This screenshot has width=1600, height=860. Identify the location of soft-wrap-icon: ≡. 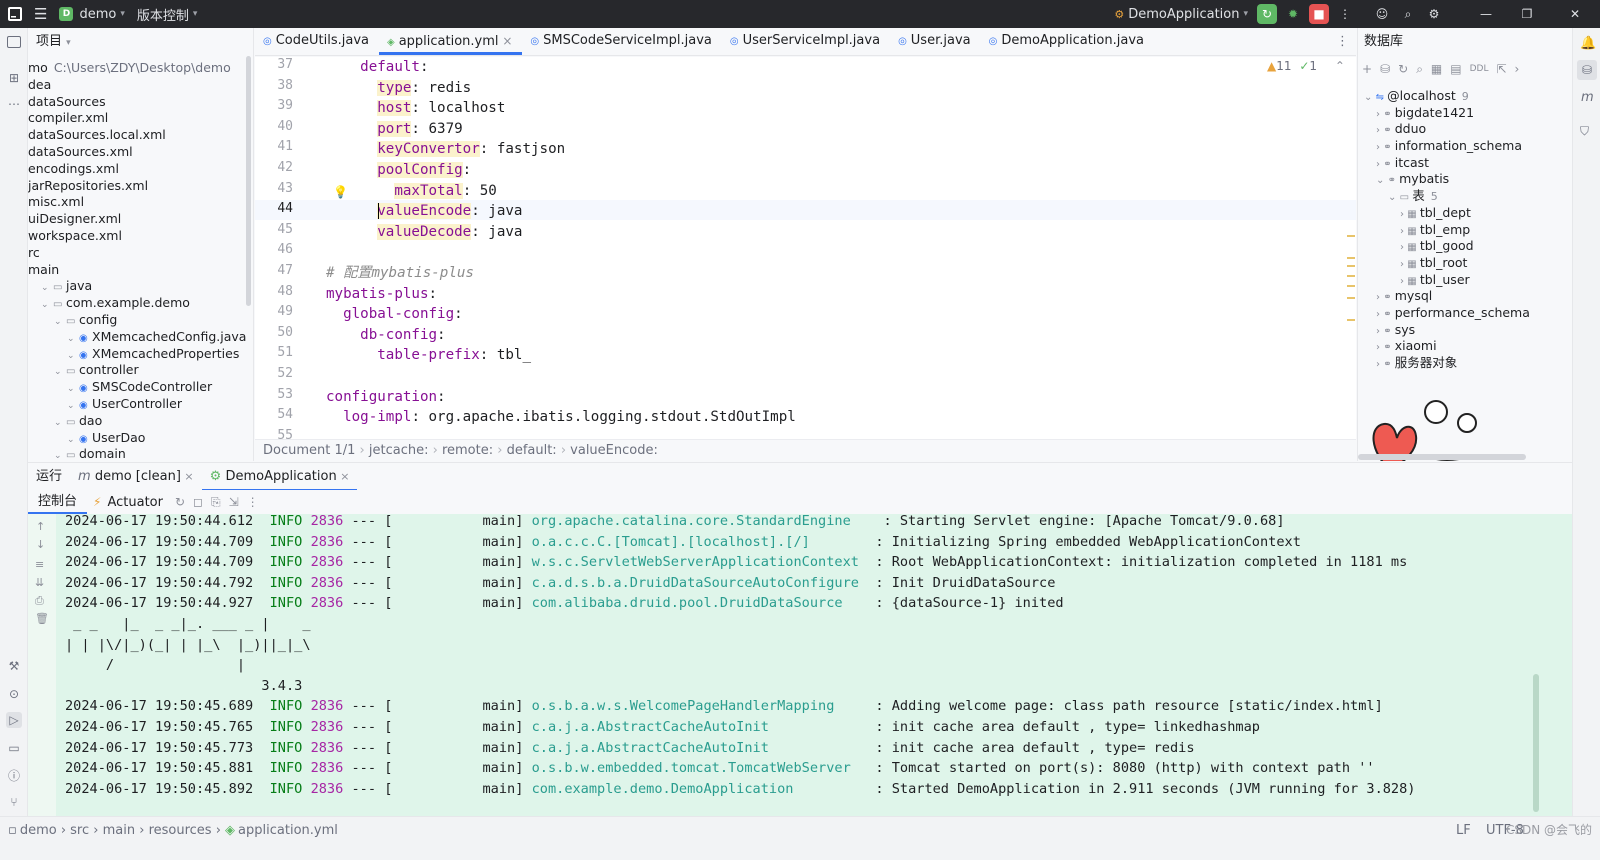
(39, 564).